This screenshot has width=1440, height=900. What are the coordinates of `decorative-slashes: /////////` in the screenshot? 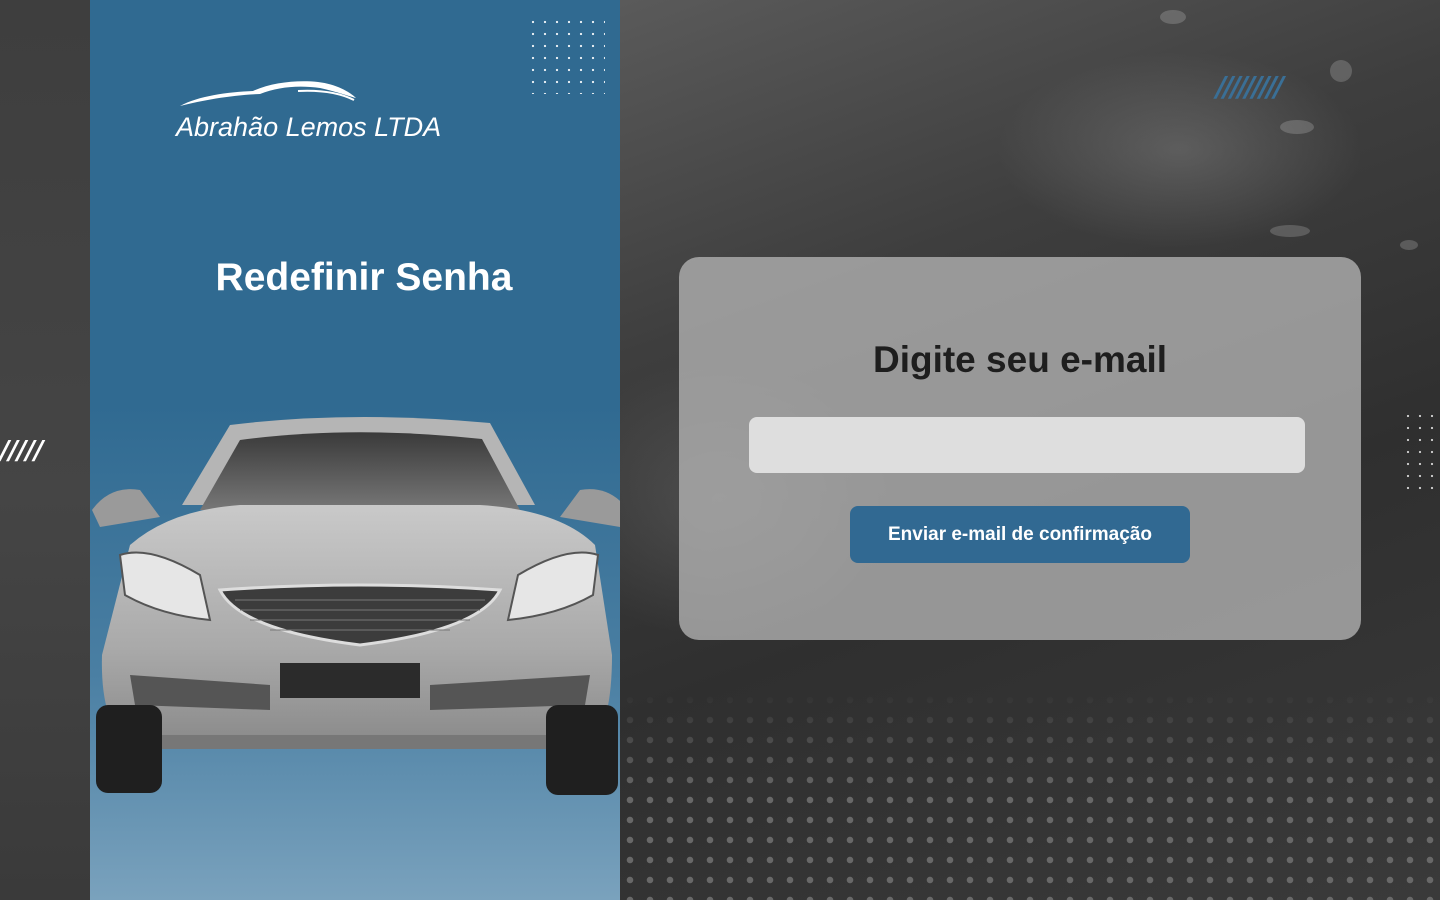 It's located at (1250, 86).